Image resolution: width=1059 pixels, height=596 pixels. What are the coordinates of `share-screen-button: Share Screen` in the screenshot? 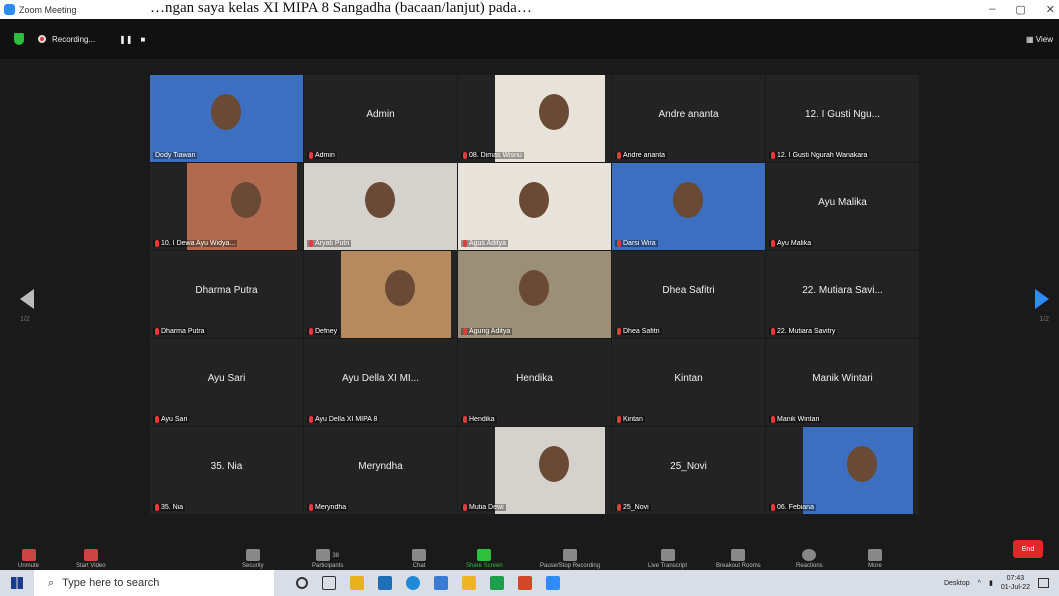 It's located at (484, 559).